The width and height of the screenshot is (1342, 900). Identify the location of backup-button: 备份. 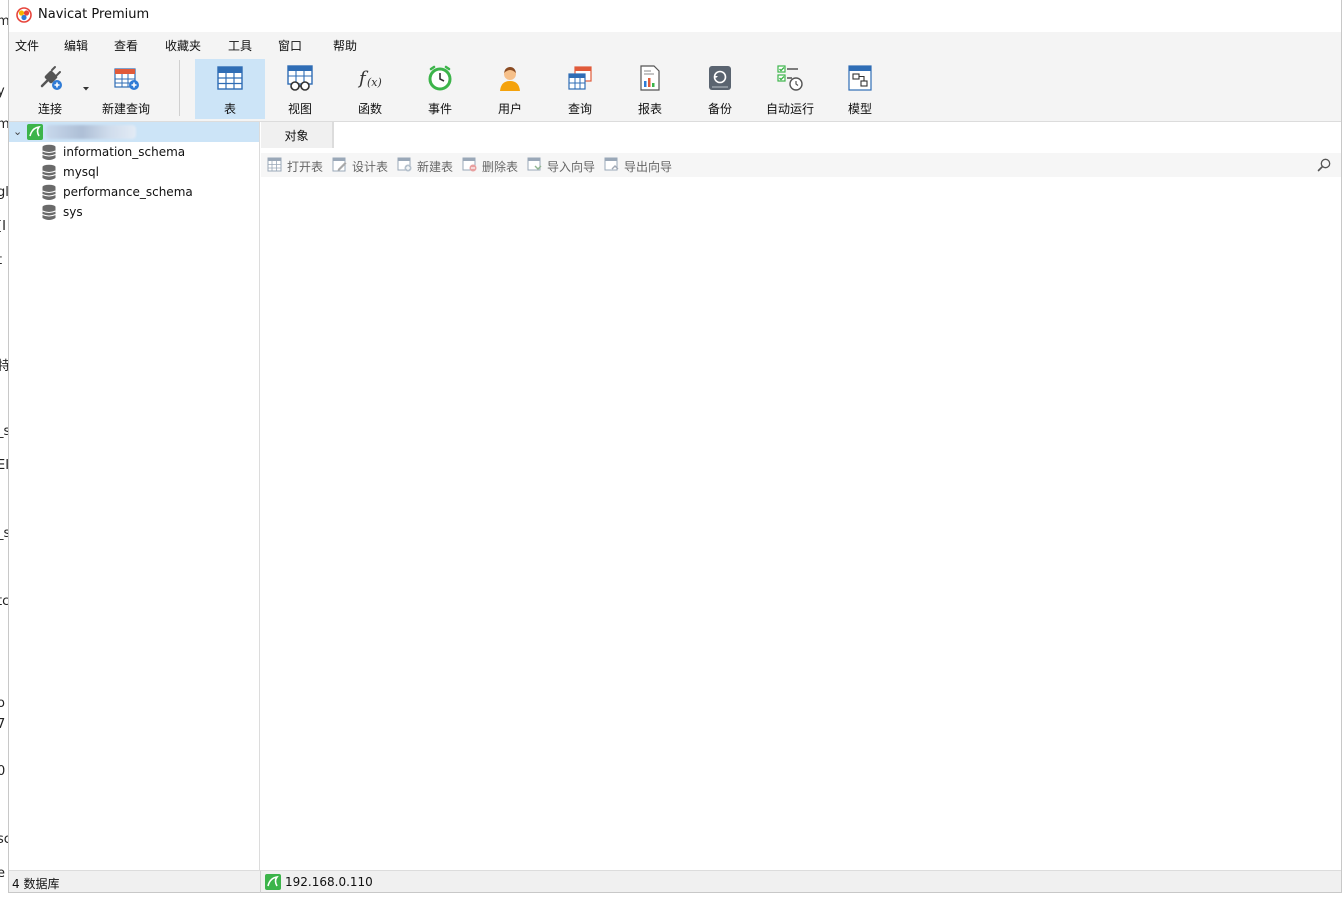
(720, 89).